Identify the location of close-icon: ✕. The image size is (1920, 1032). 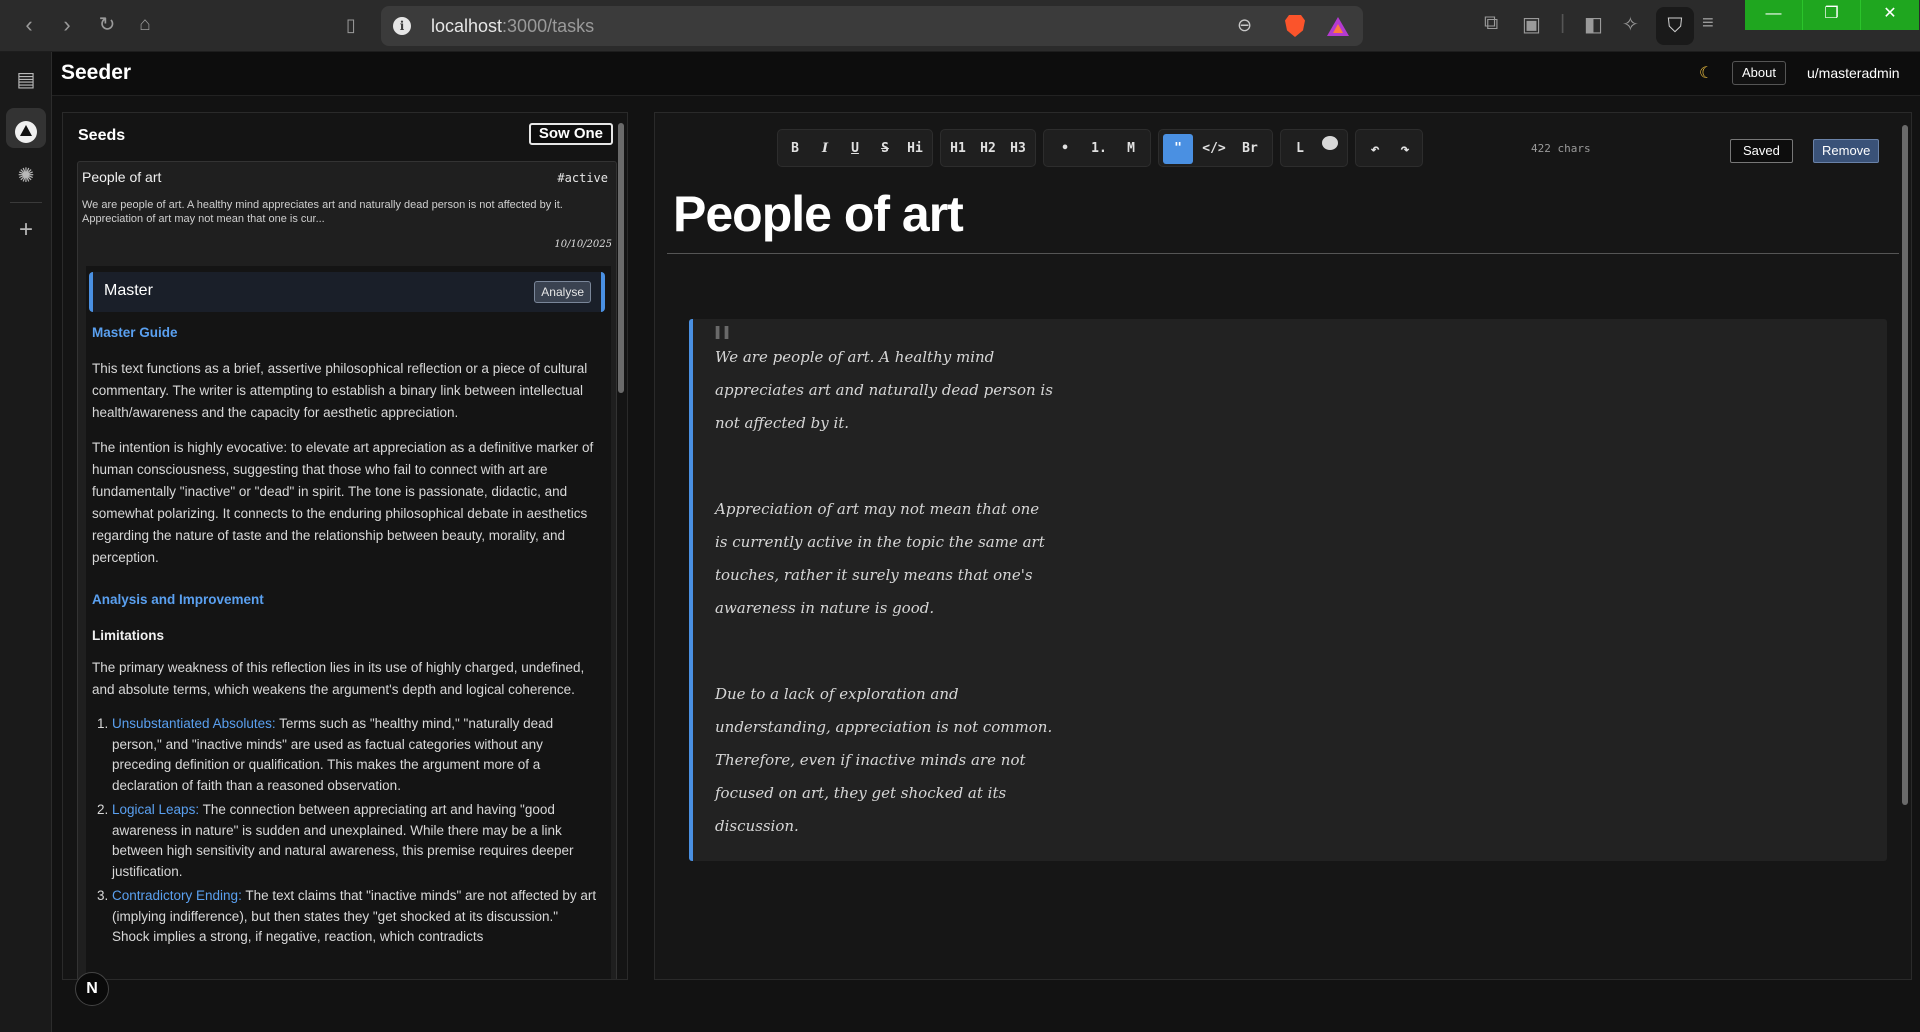
(1890, 15).